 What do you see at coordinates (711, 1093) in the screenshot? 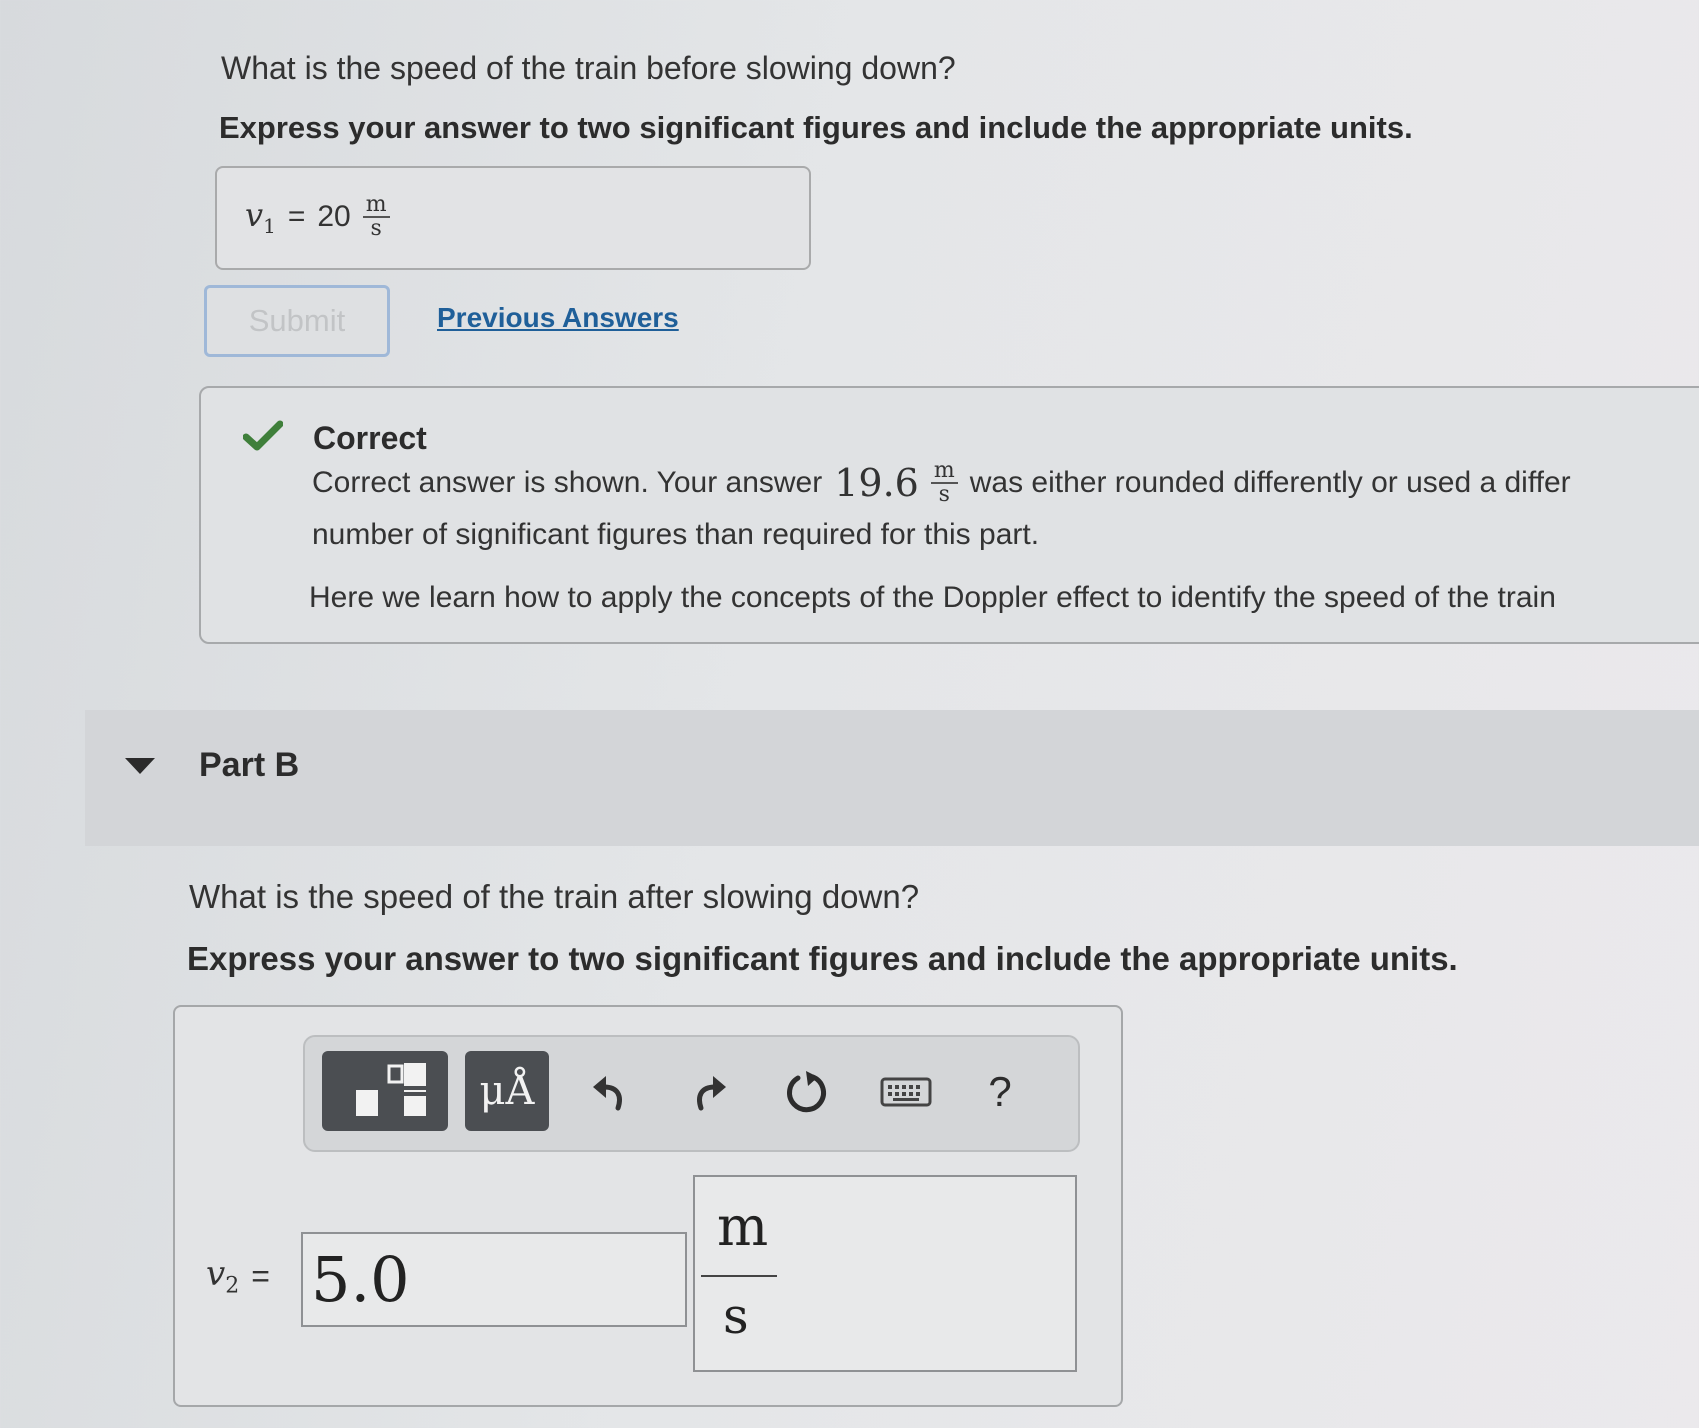
I see `redo-icon` at bounding box center [711, 1093].